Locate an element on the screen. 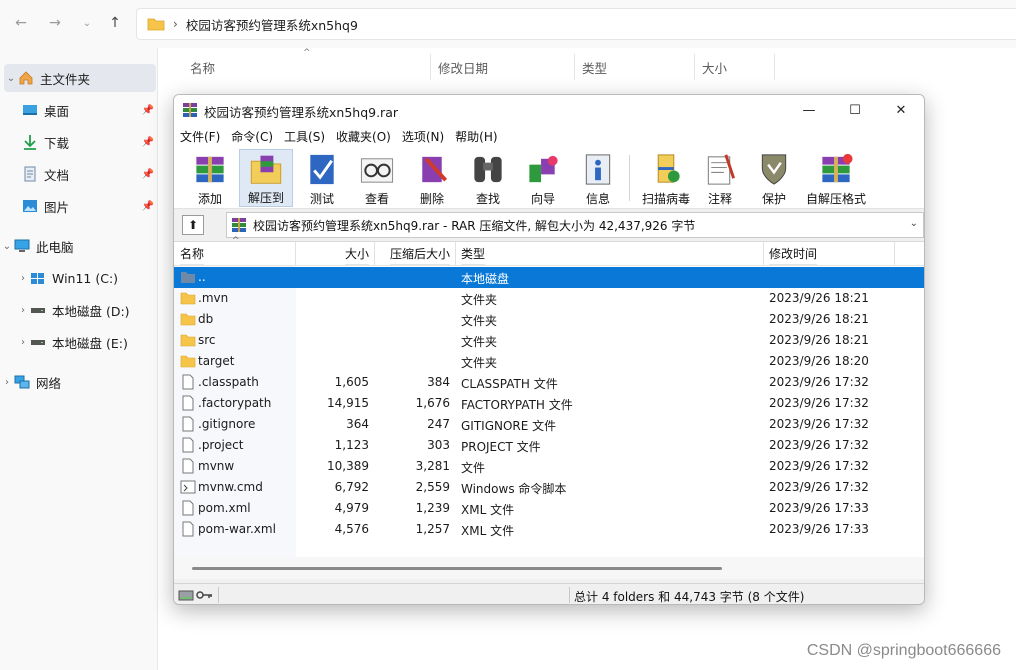 The image size is (1016, 670). sidebar-item-desktop: 桌面 📌 is located at coordinates (79, 110).